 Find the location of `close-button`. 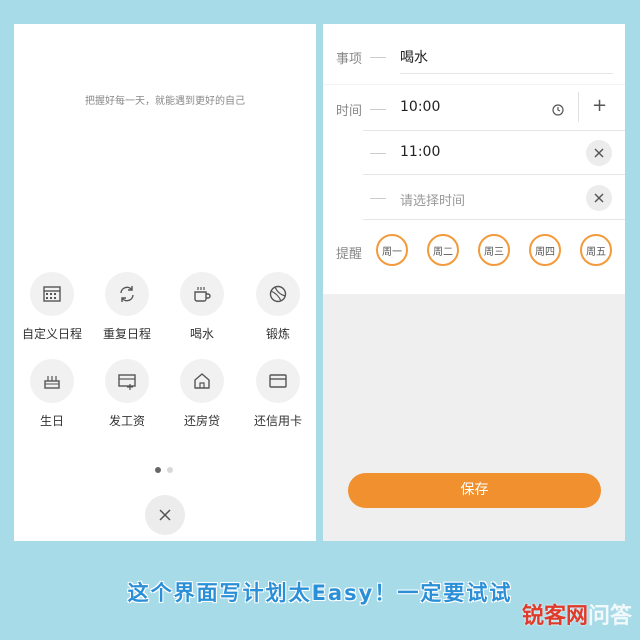

close-button is located at coordinates (165, 515).